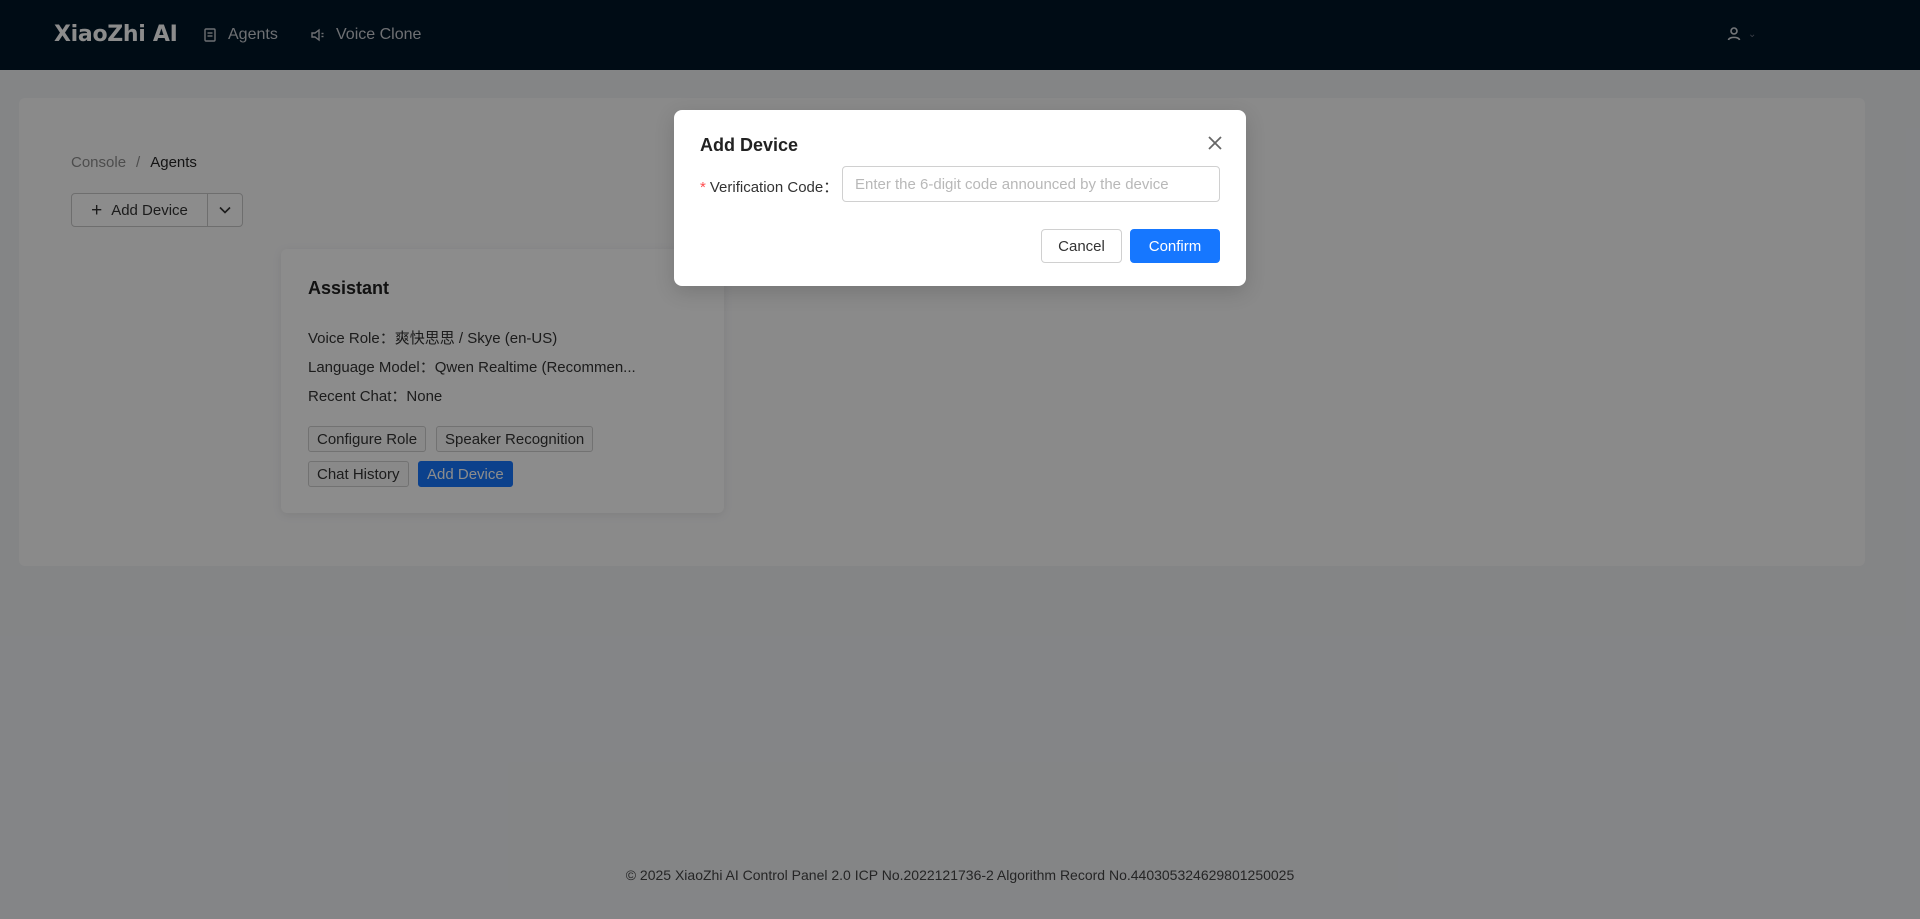  What do you see at coordinates (703, 187) in the screenshot?
I see `required-mark: *` at bounding box center [703, 187].